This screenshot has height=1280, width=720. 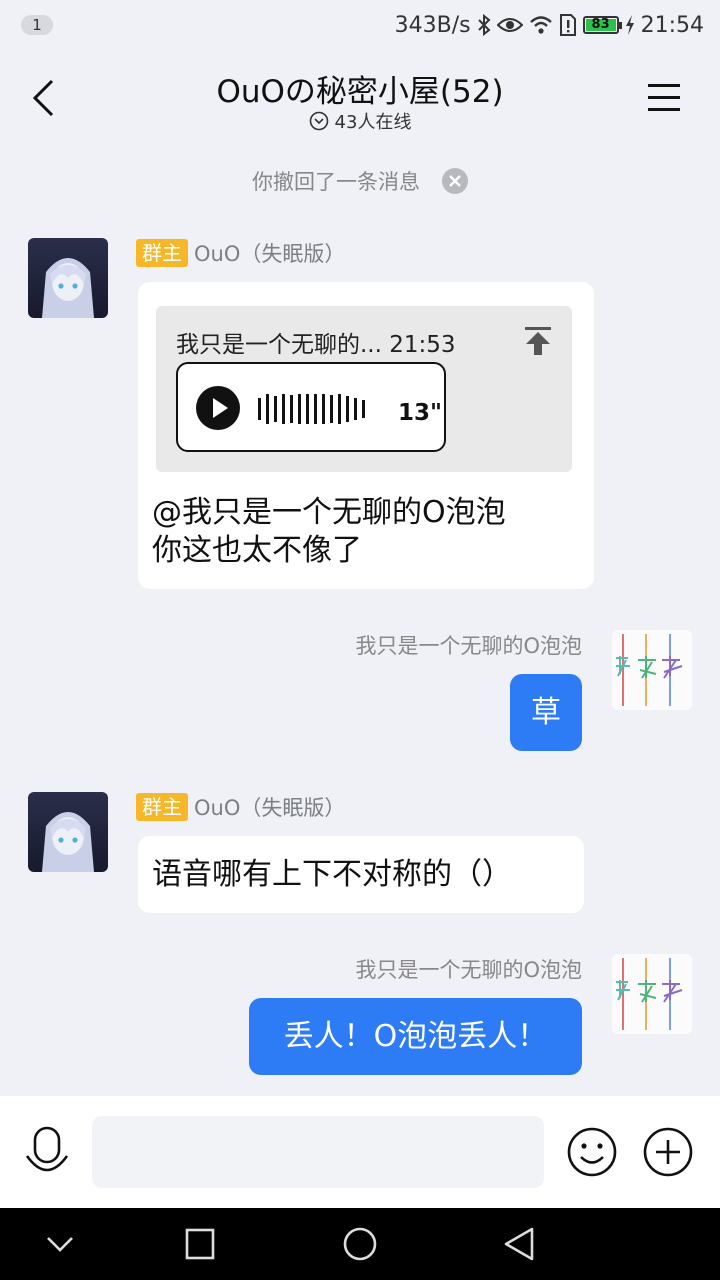 I want to click on hamburger-menu-icon, so click(x=664, y=97).